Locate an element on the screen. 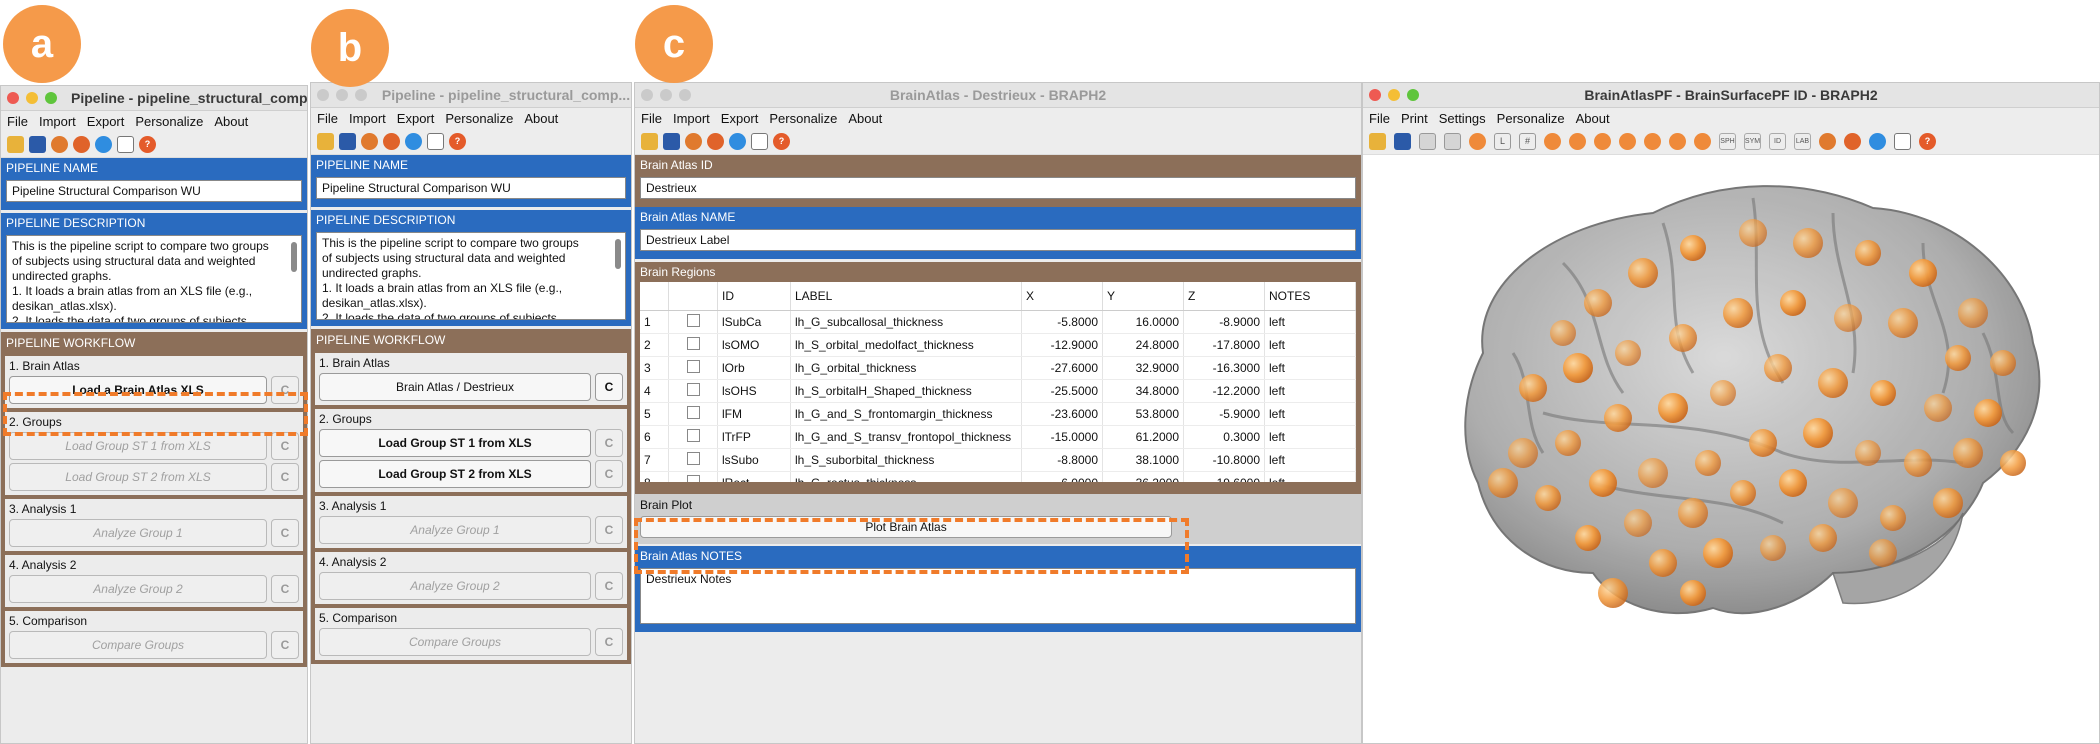 This screenshot has height=744, width=2100. menu-export: Export is located at coordinates (416, 118).